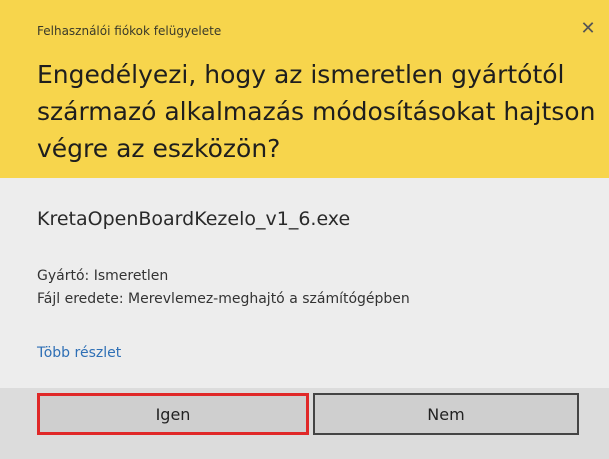 This screenshot has height=459, width=609. Describe the element at coordinates (588, 29) in the screenshot. I see `close-icon: ✕` at that location.